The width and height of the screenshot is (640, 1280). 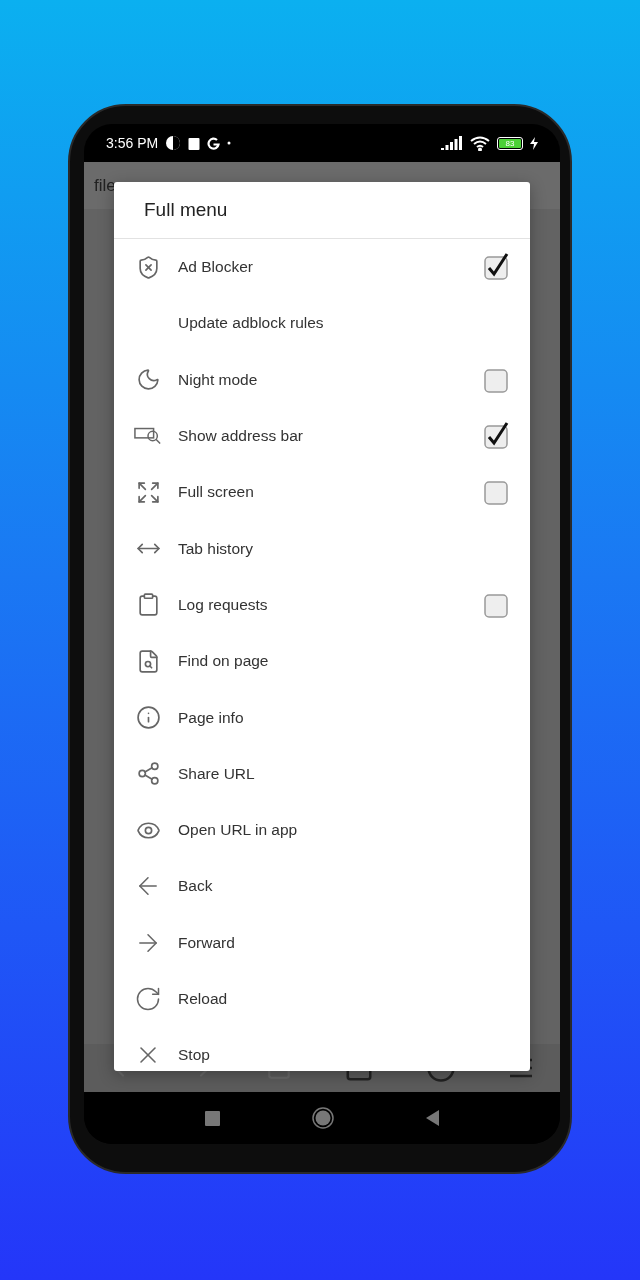 What do you see at coordinates (323, 1118) in the screenshot?
I see `home-icon` at bounding box center [323, 1118].